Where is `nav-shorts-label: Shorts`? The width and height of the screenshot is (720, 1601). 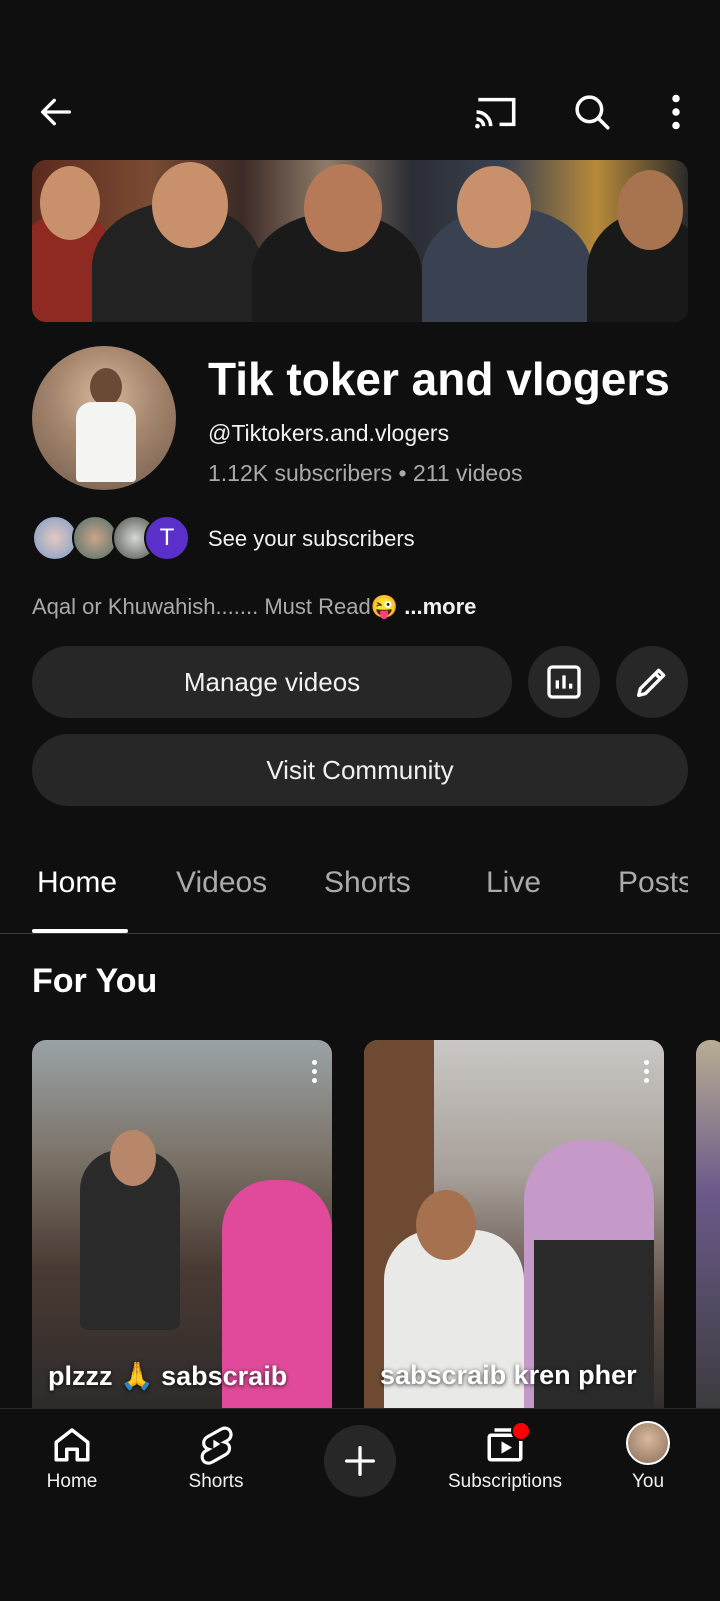 nav-shorts-label: Shorts is located at coordinates (216, 1481).